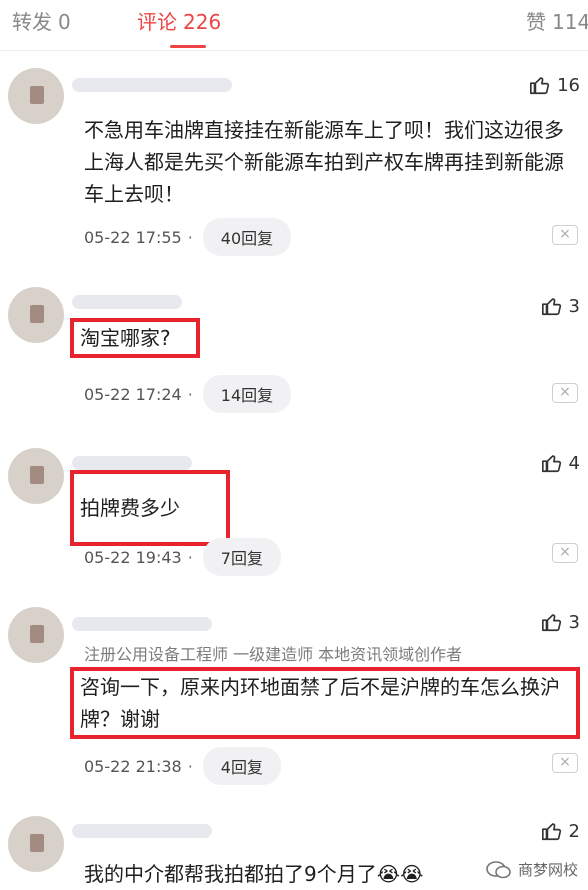  What do you see at coordinates (547, 870) in the screenshot?
I see `watermark-text: 商梦网校` at bounding box center [547, 870].